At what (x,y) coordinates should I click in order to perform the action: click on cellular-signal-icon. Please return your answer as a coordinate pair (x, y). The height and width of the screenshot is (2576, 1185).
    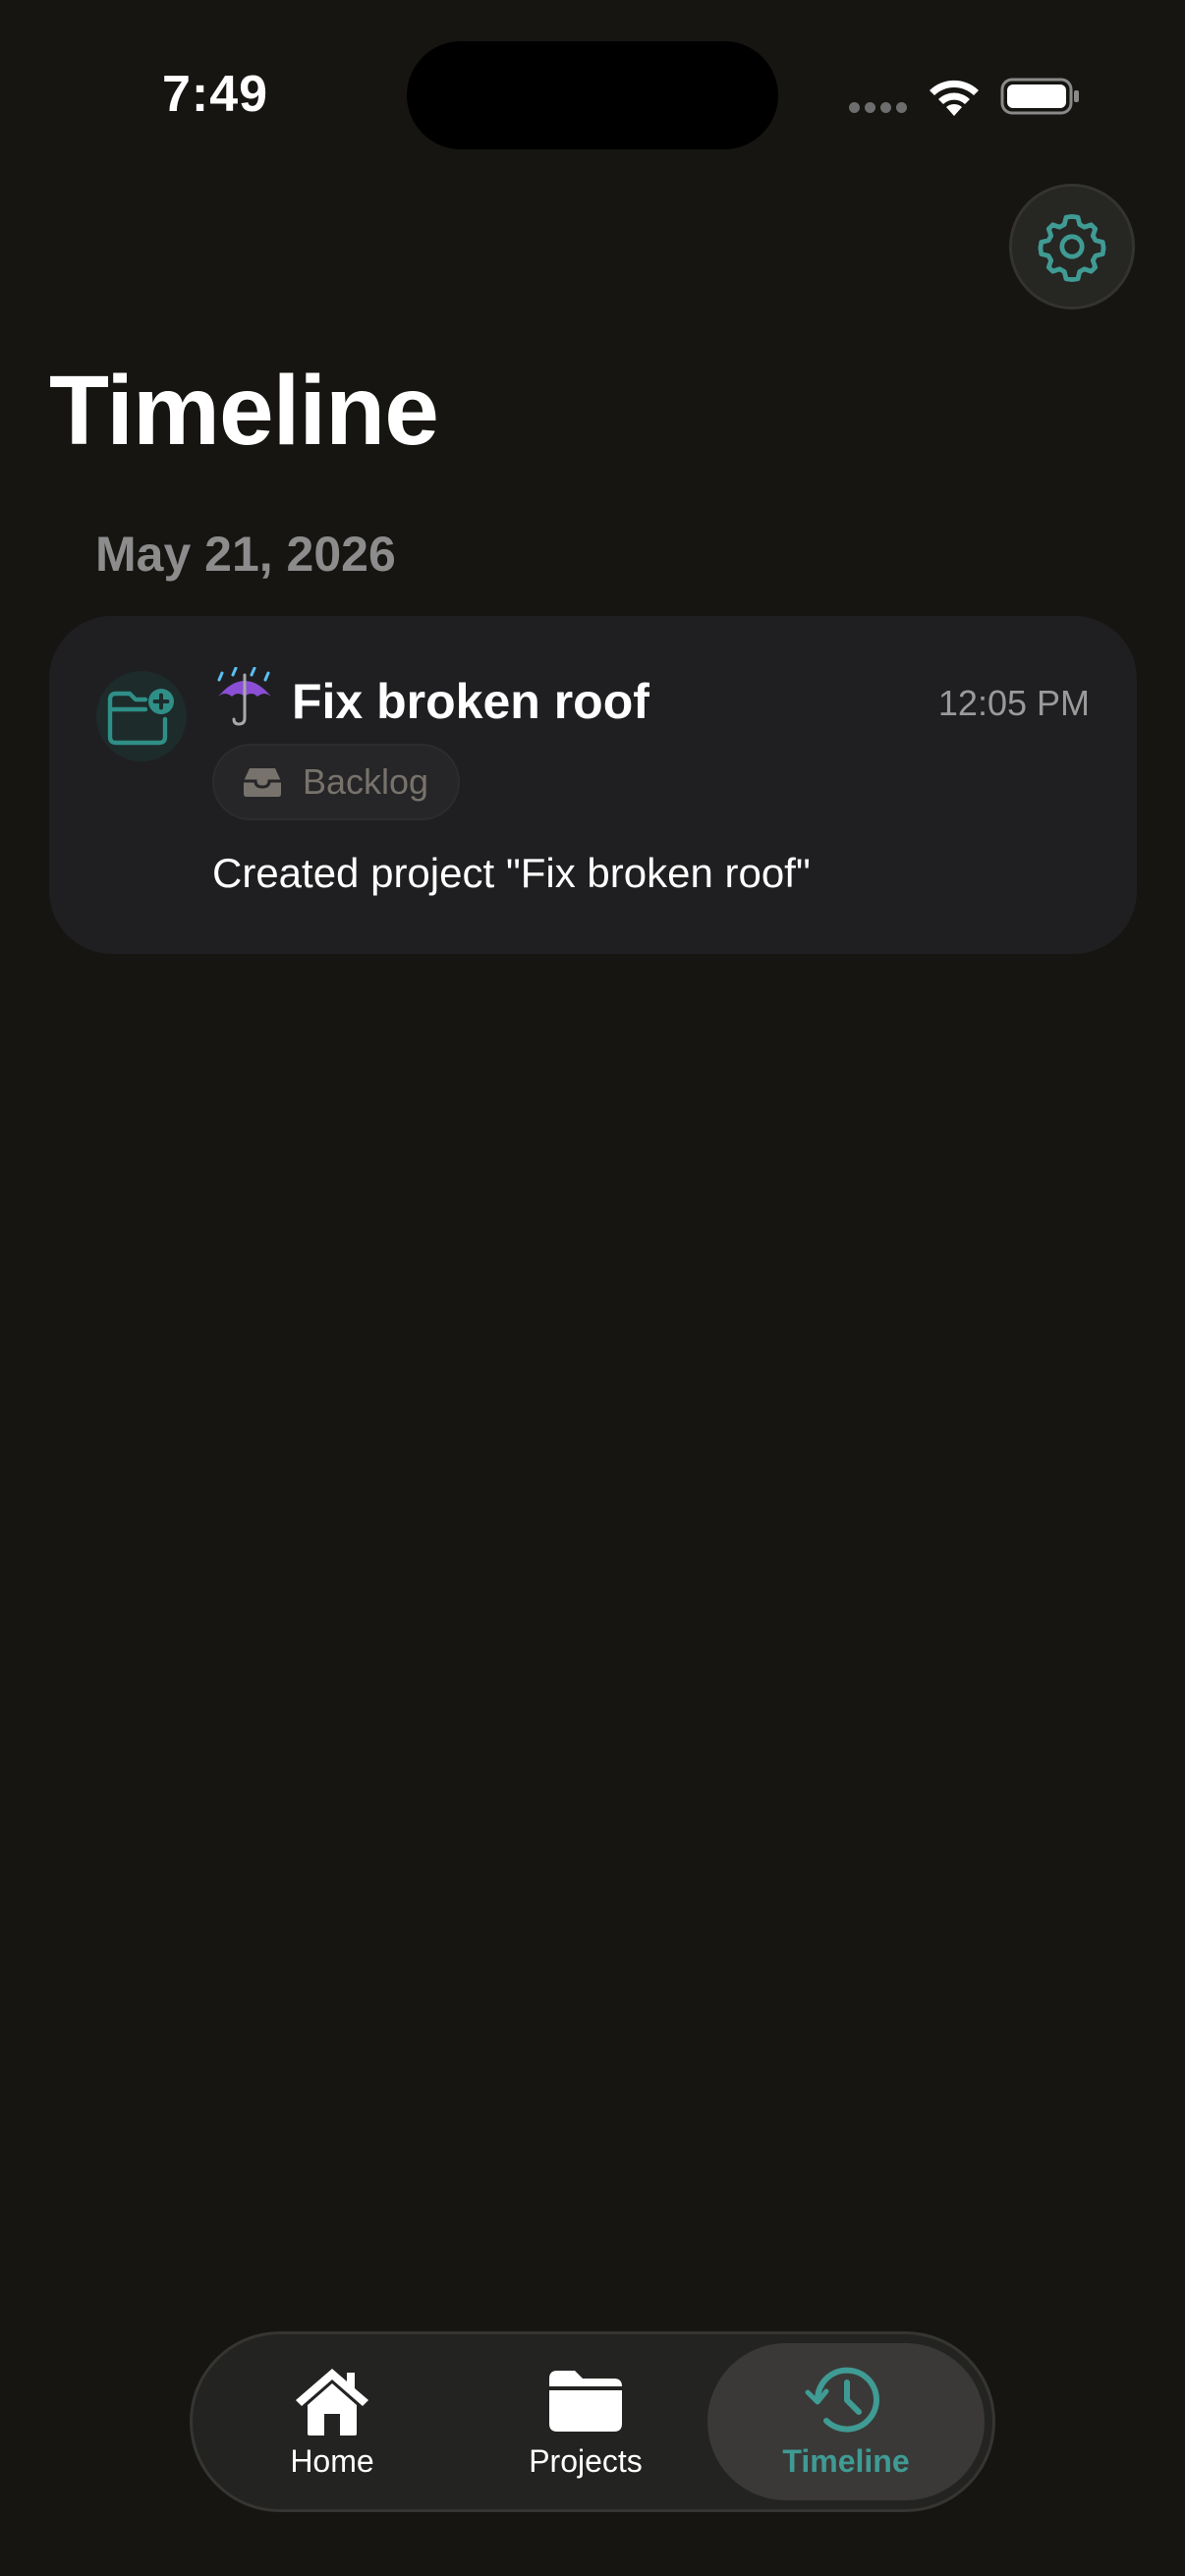
    Looking at the image, I should click on (879, 109).